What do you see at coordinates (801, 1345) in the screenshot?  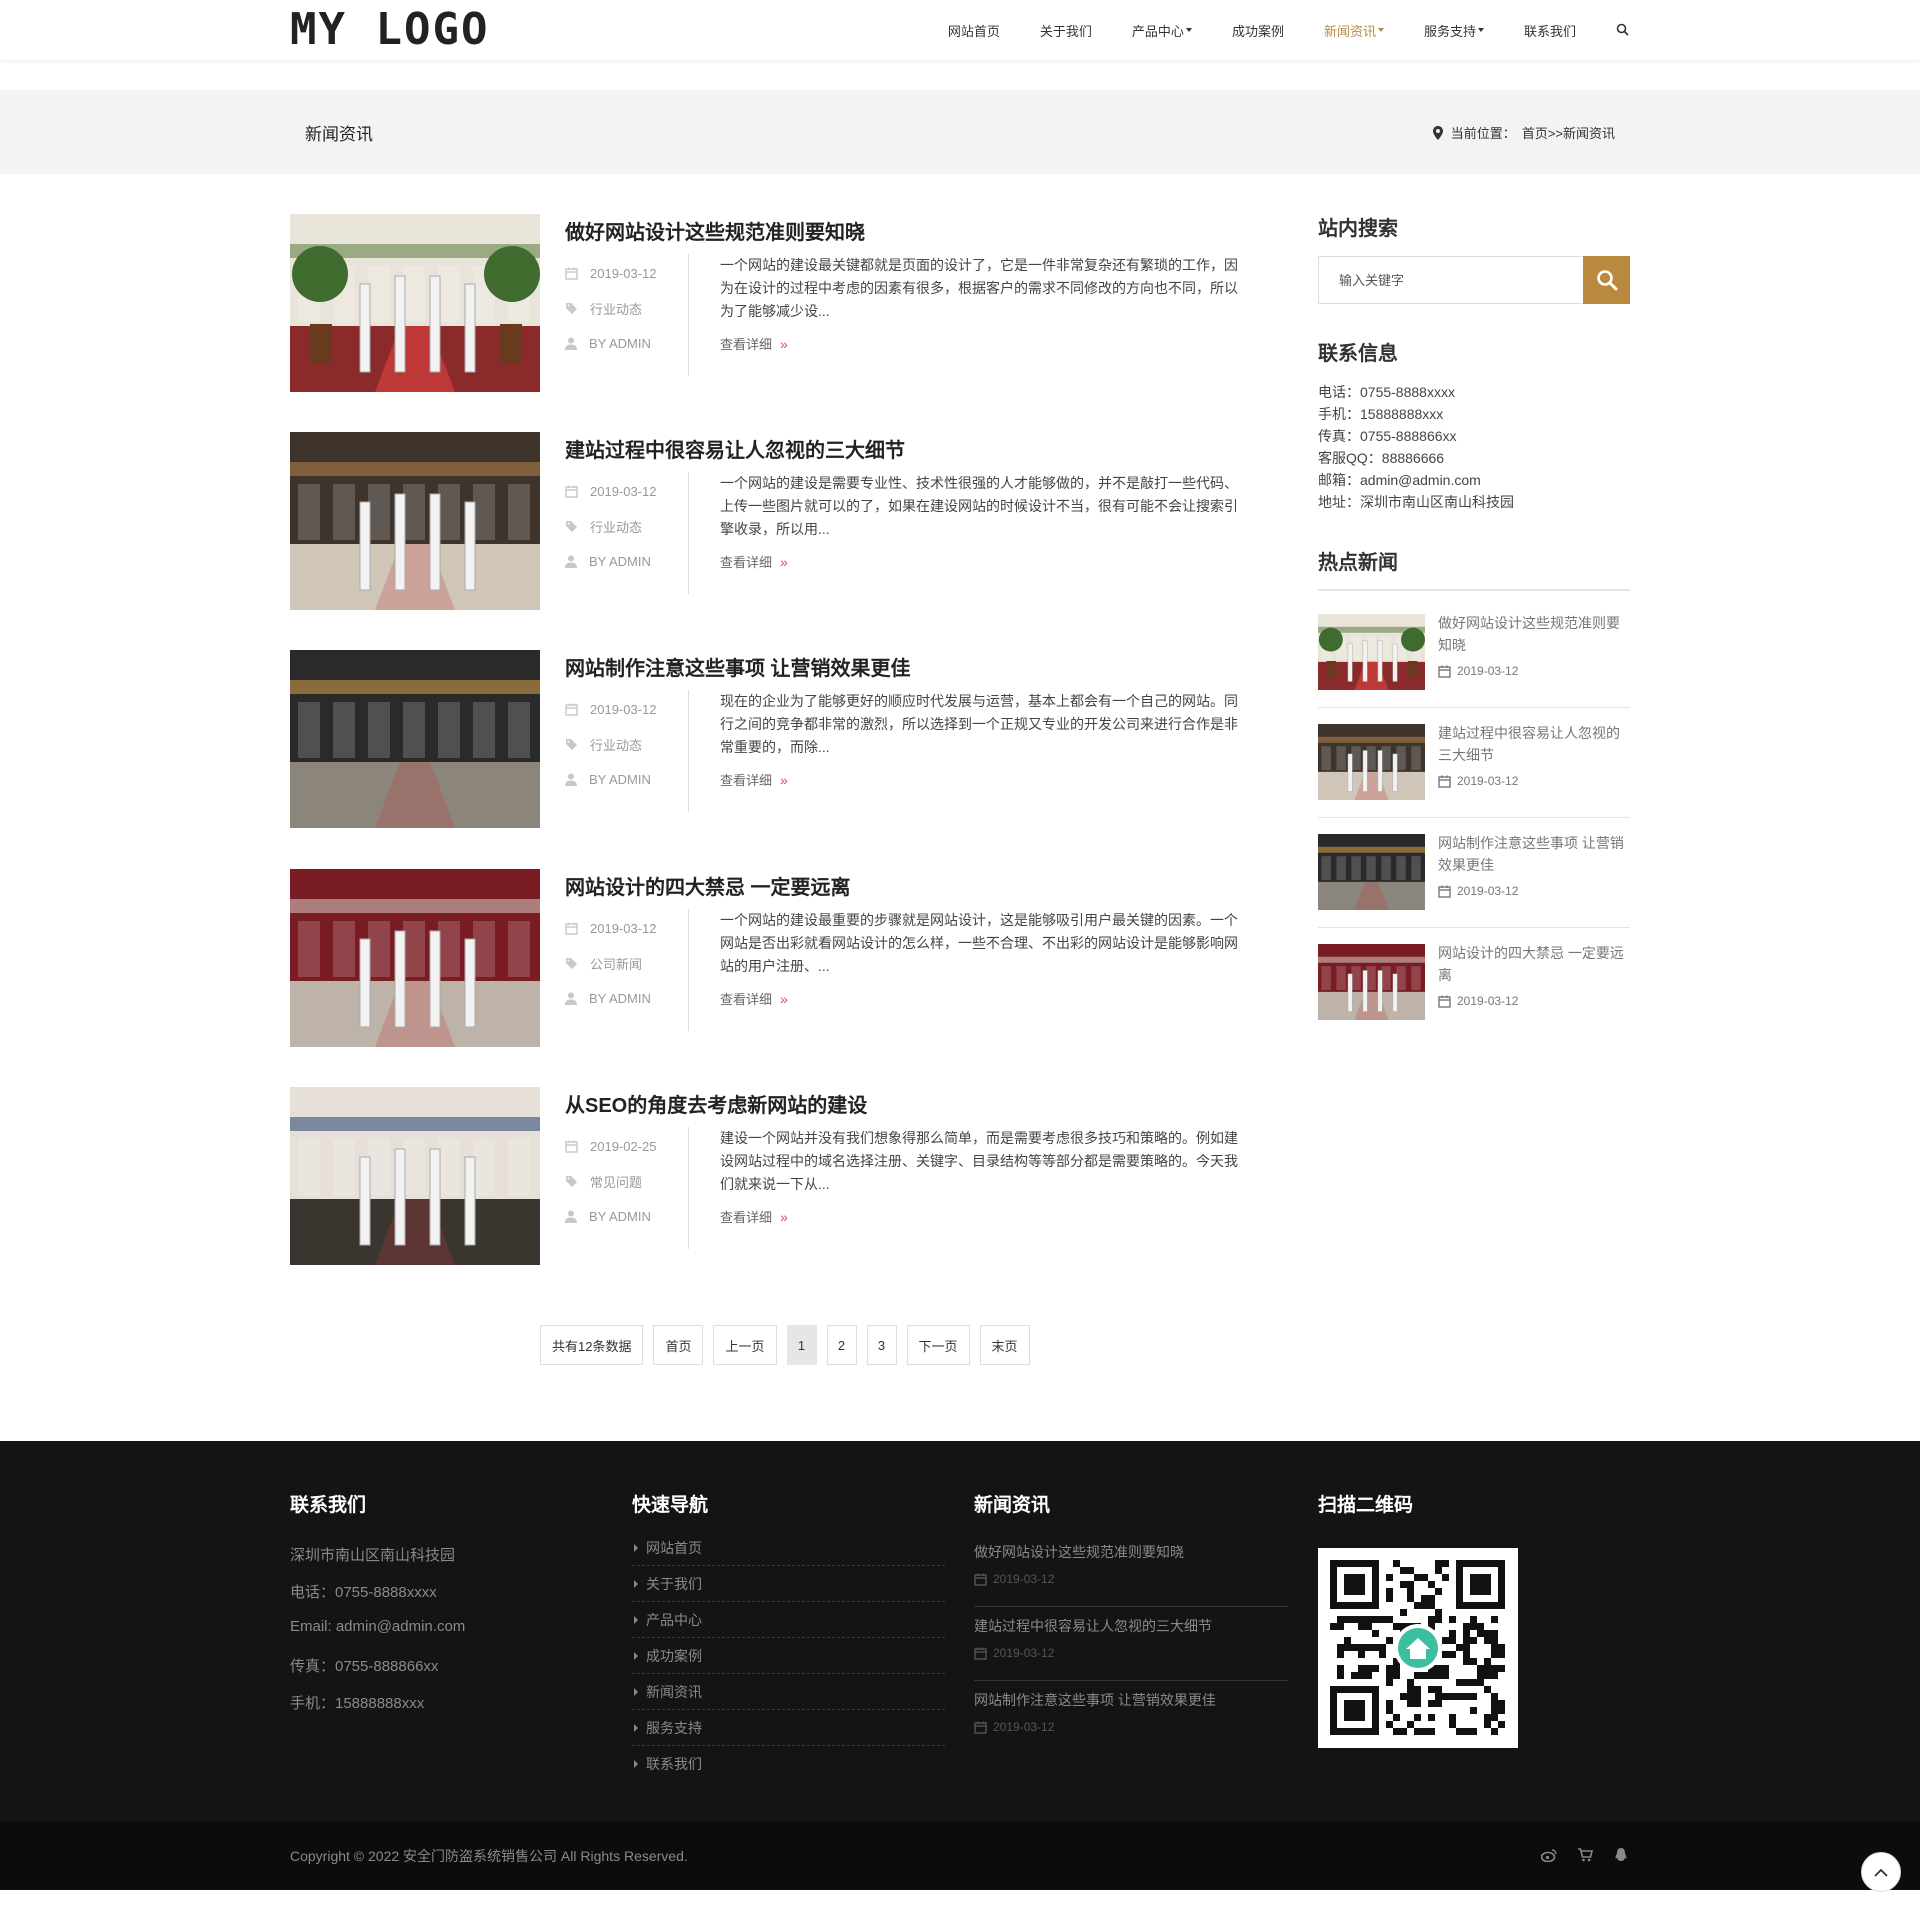 I see `pagination-page-1: 1` at bounding box center [801, 1345].